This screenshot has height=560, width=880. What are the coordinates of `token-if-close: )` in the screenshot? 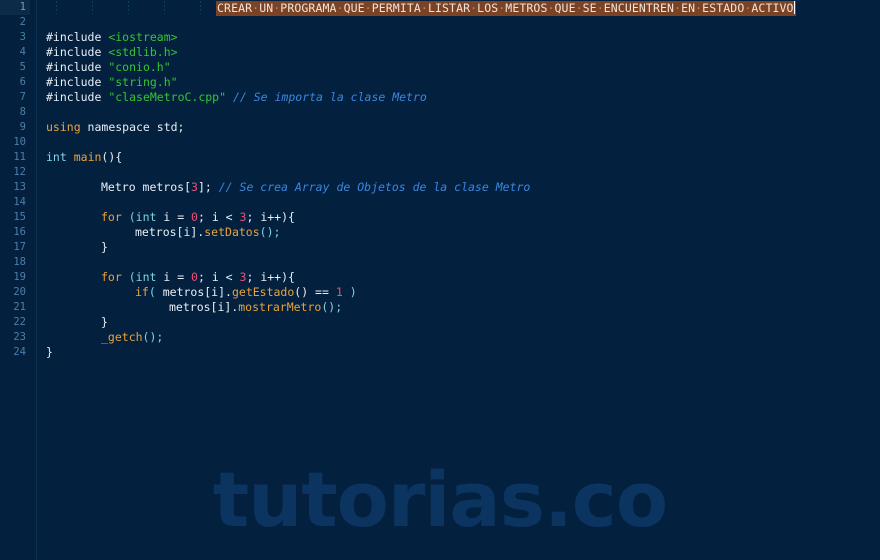 It's located at (349, 292).